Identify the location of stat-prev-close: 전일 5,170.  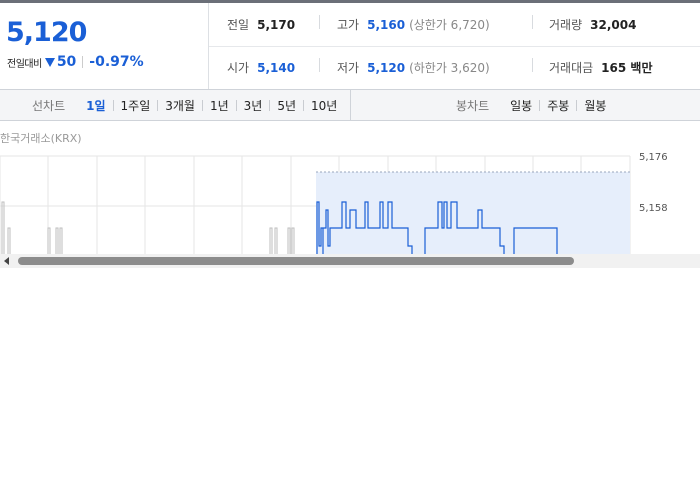
(261, 24).